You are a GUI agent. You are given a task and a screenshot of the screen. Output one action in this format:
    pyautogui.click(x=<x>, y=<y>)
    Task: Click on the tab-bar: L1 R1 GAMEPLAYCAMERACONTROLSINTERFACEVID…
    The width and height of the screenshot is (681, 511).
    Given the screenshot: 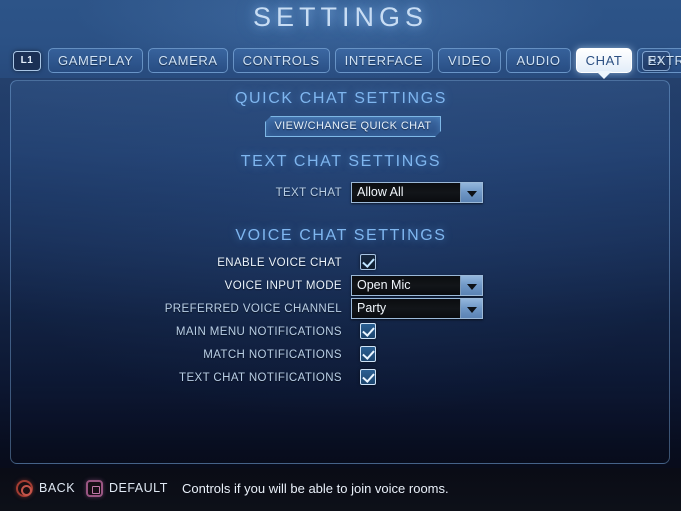 What is the action you would take?
    pyautogui.click(x=340, y=63)
    